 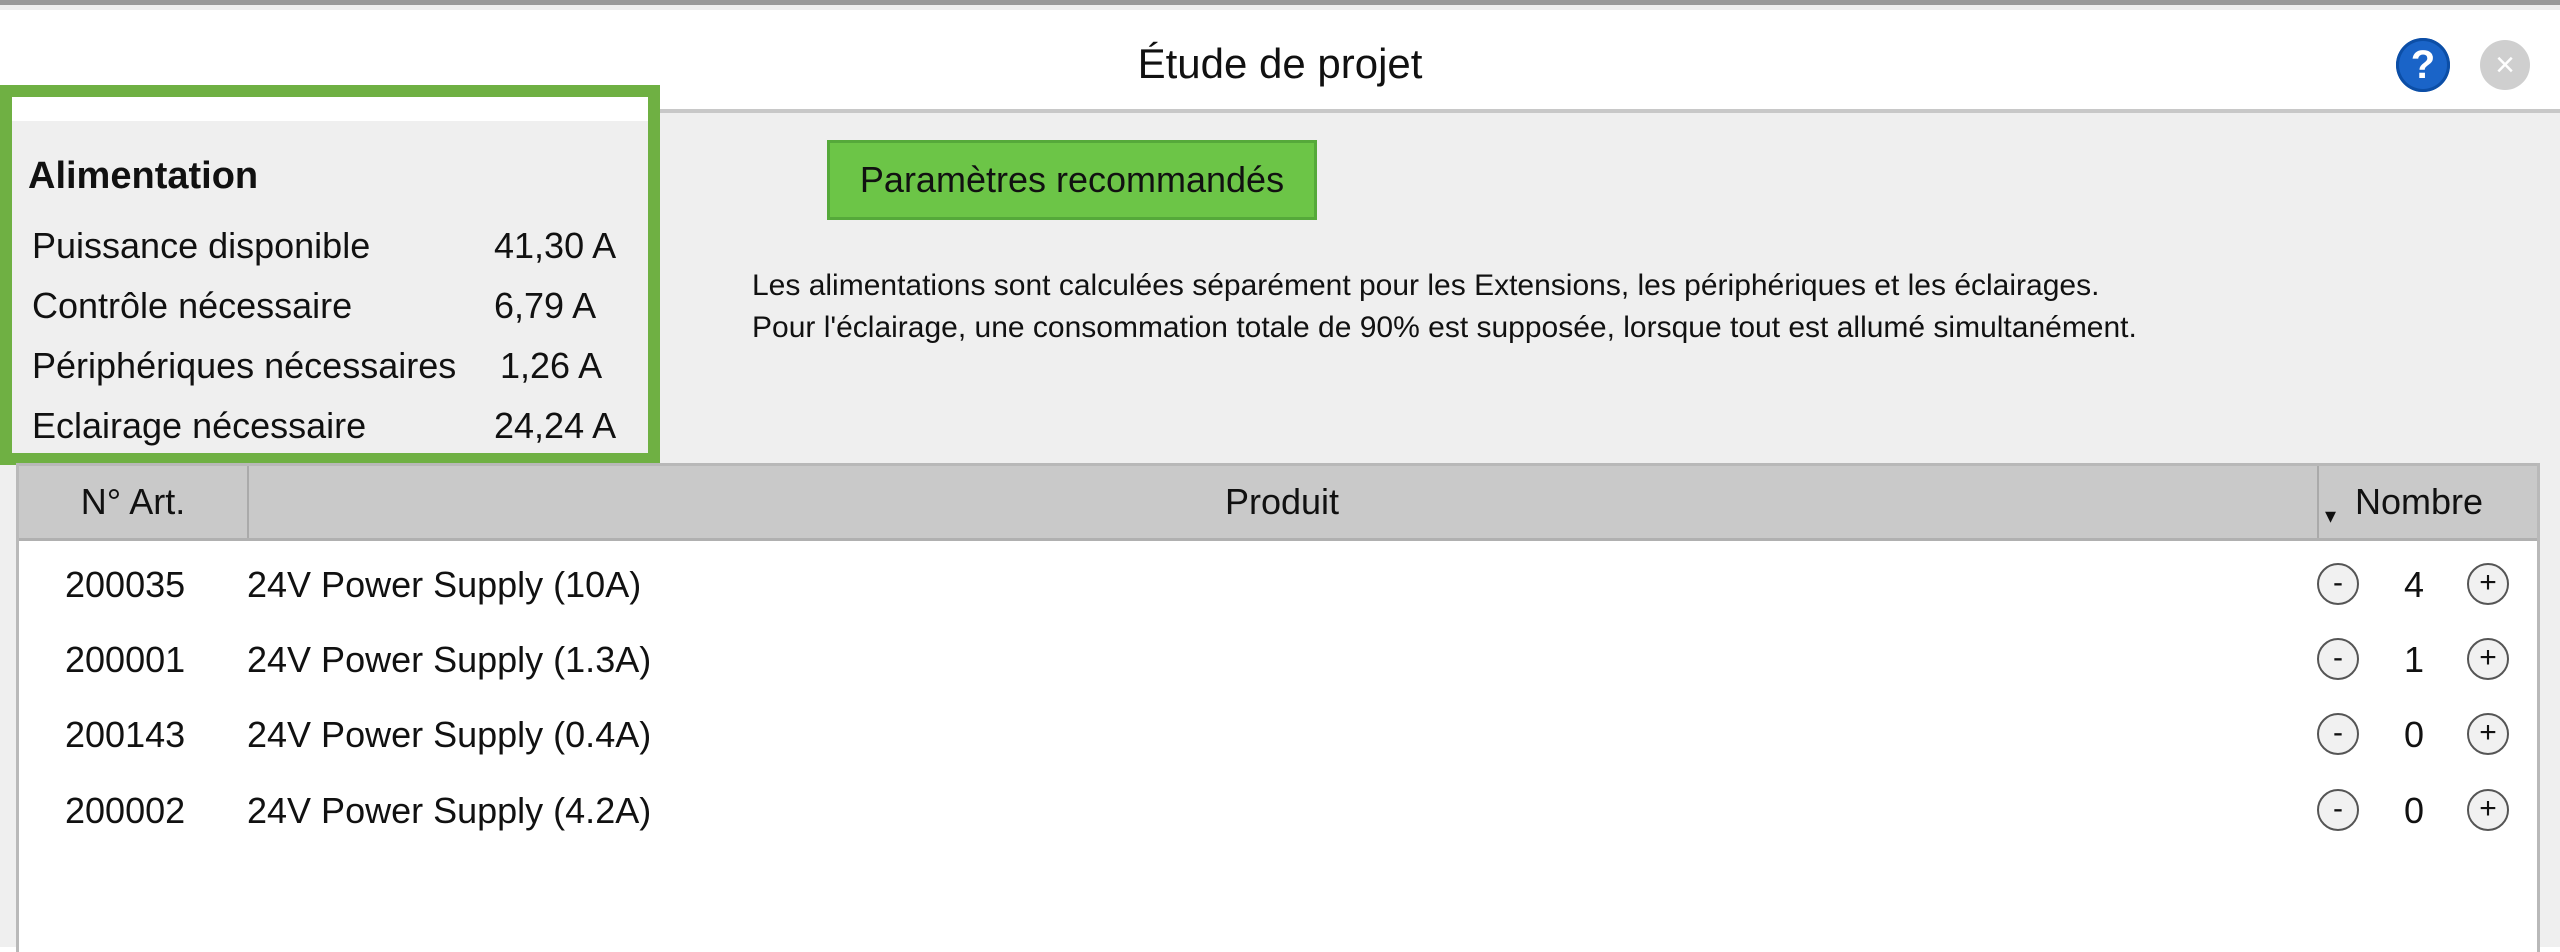 I want to click on column-header-count: ▾ Nombre, so click(x=2428, y=502).